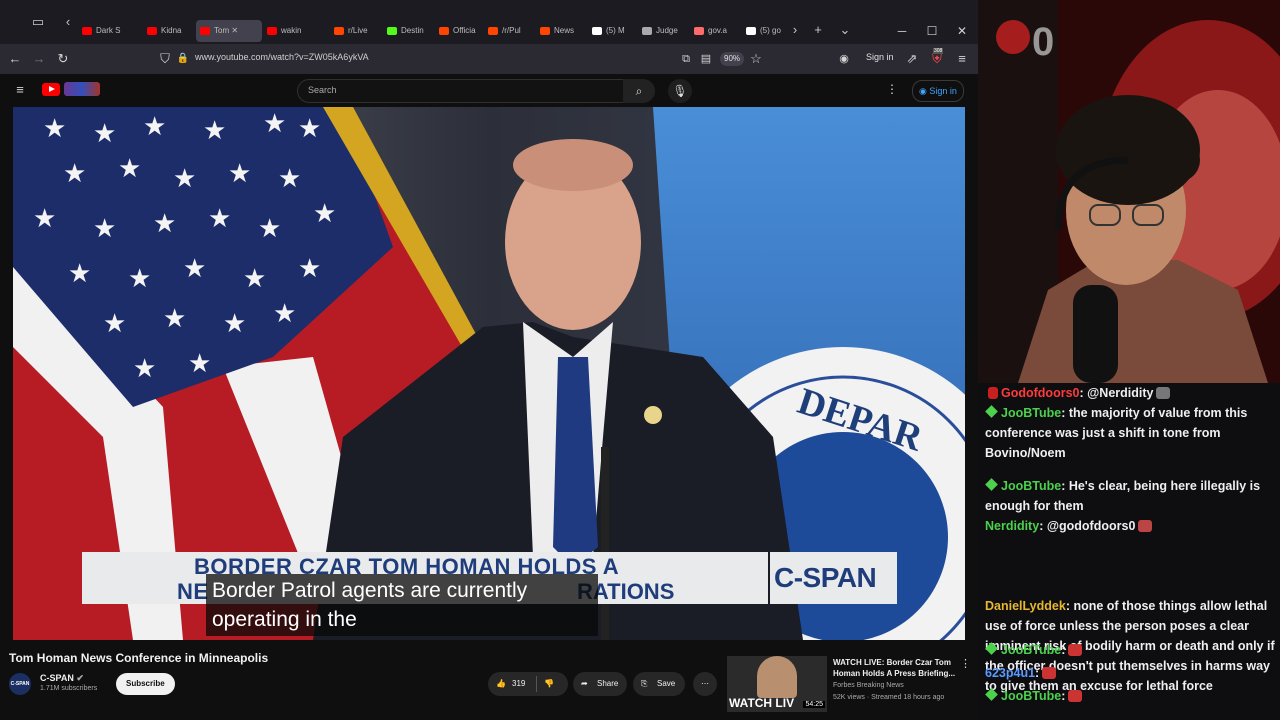 The height and width of the screenshot is (720, 1280). What do you see at coordinates (659, 684) in the screenshot?
I see `save-button: ⎘ Save` at bounding box center [659, 684].